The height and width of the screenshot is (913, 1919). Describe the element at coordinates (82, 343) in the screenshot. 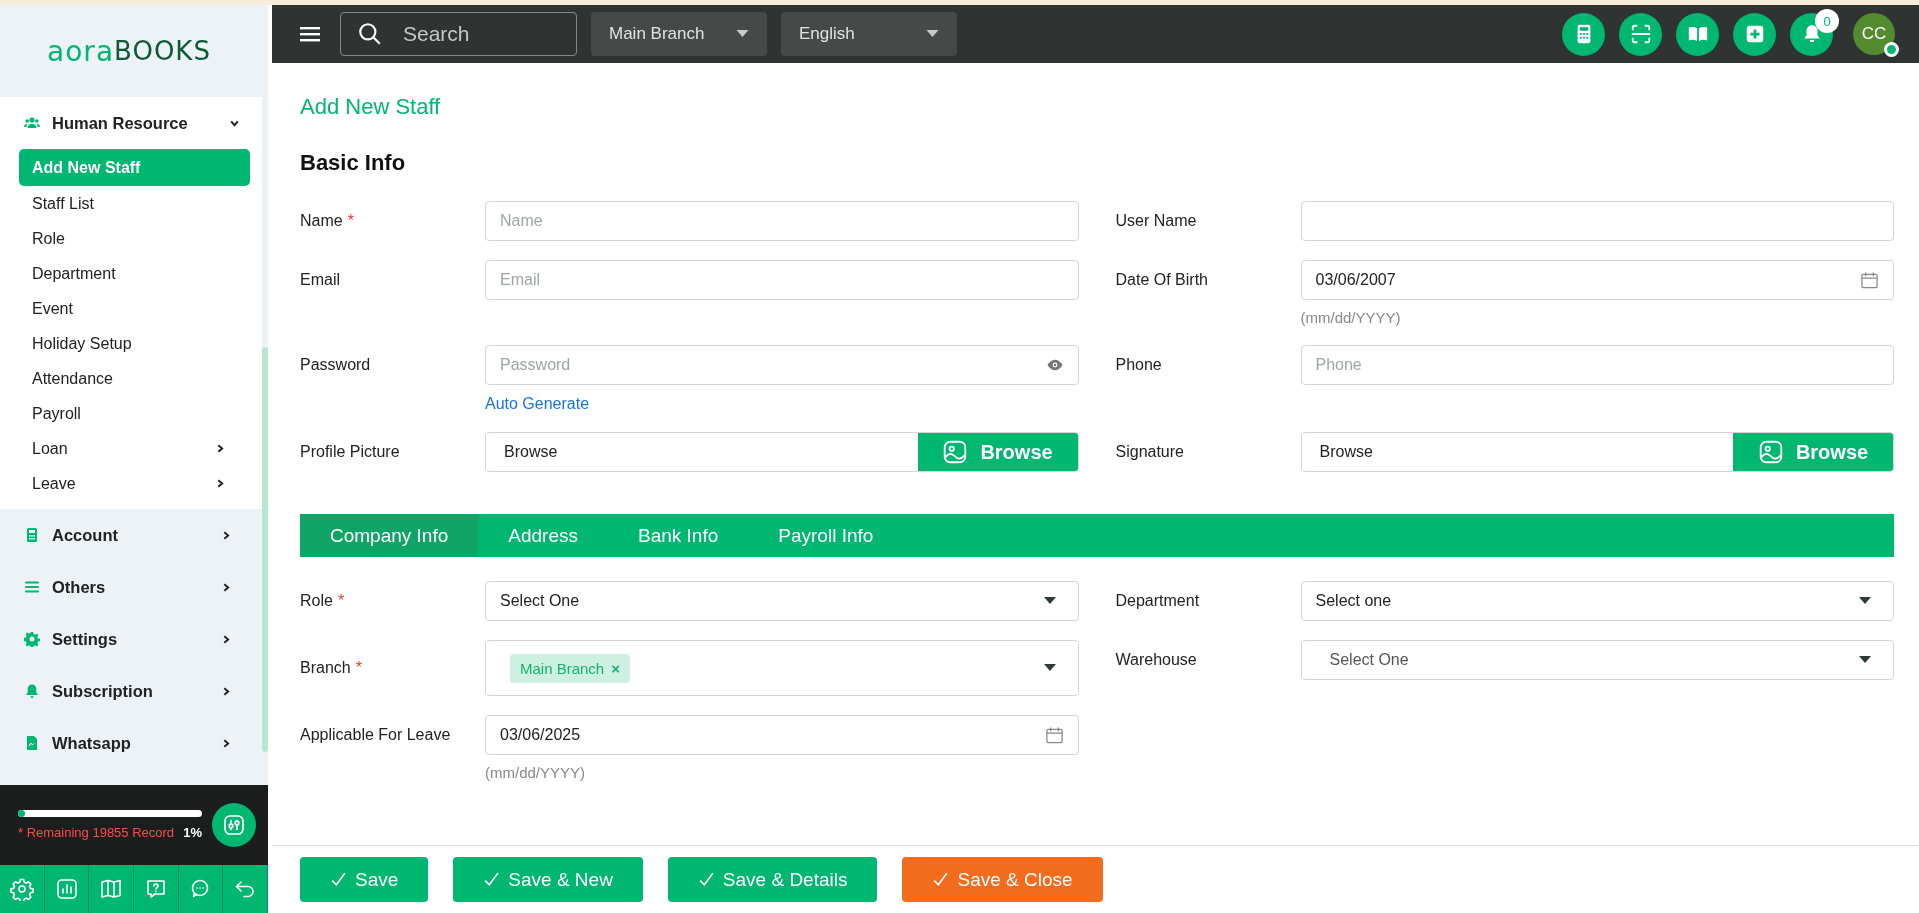

I see `menu-item-label: Holiday Setup` at that location.